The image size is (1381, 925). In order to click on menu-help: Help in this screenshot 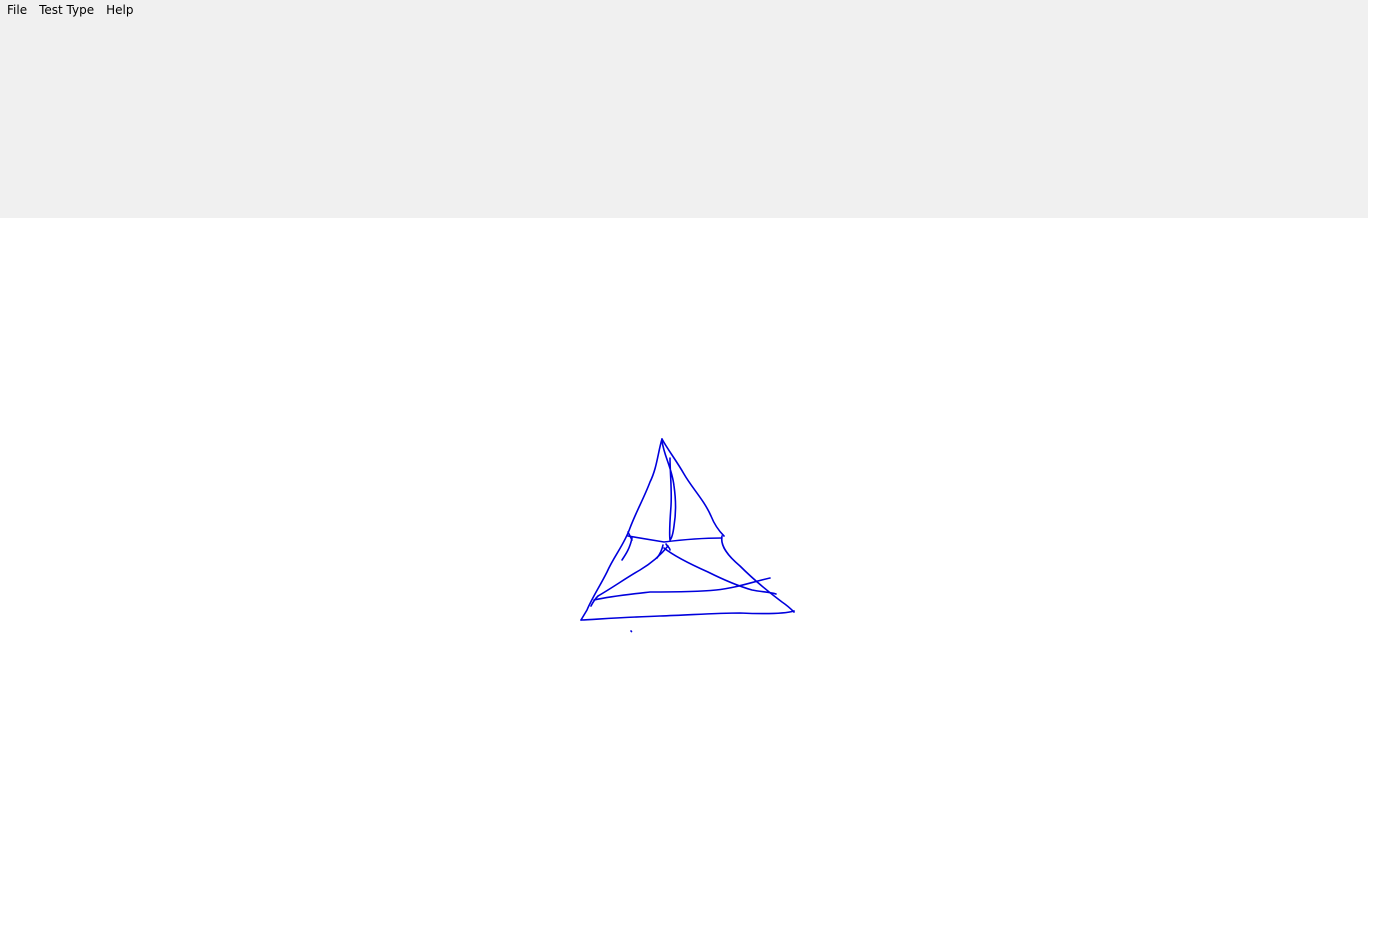, I will do `click(119, 10)`.